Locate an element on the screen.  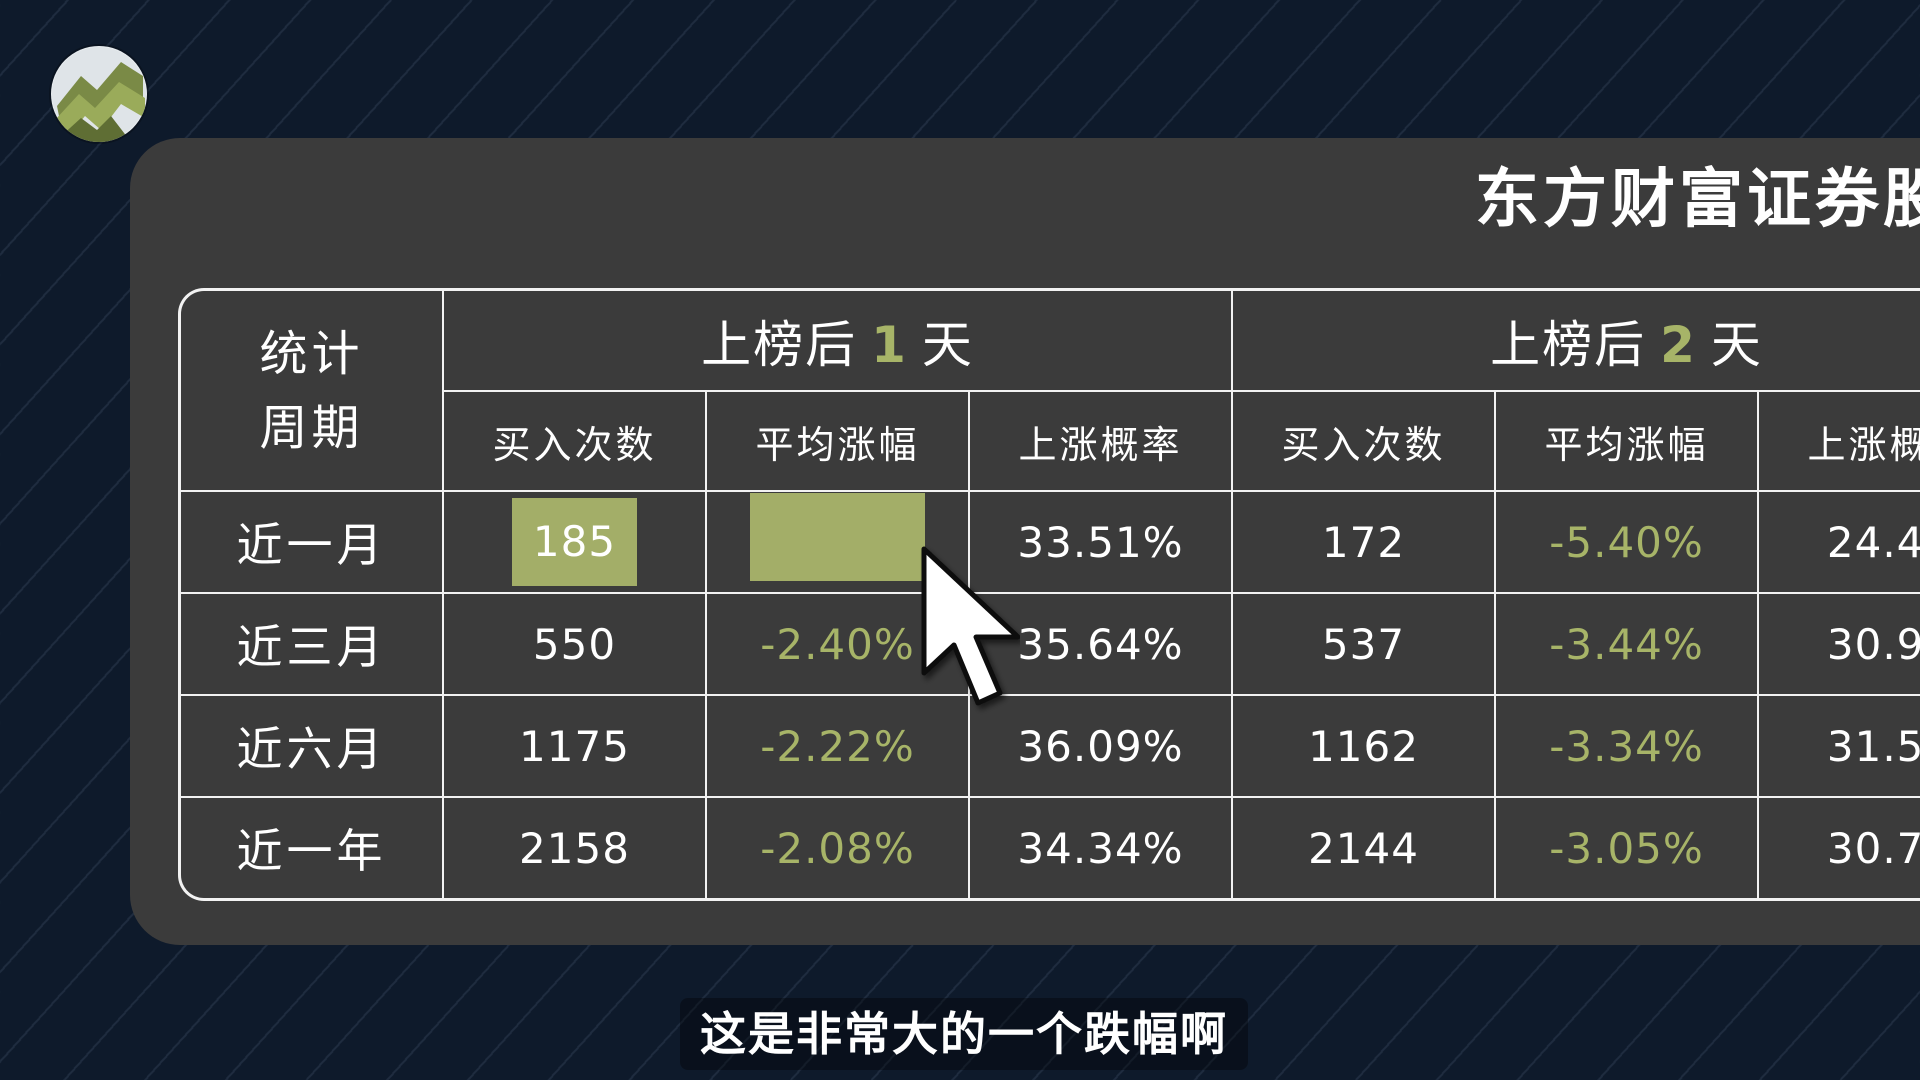
group-header-day-number: 1 is located at coordinates (889, 344).